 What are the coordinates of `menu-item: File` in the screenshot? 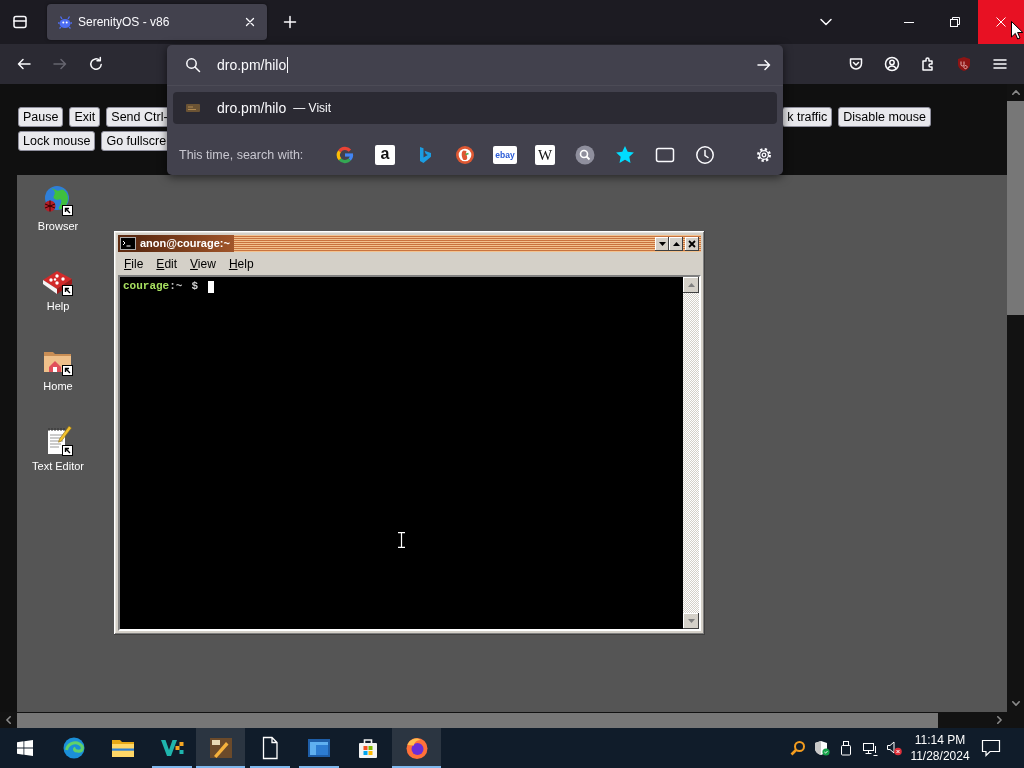 It's located at (134, 264).